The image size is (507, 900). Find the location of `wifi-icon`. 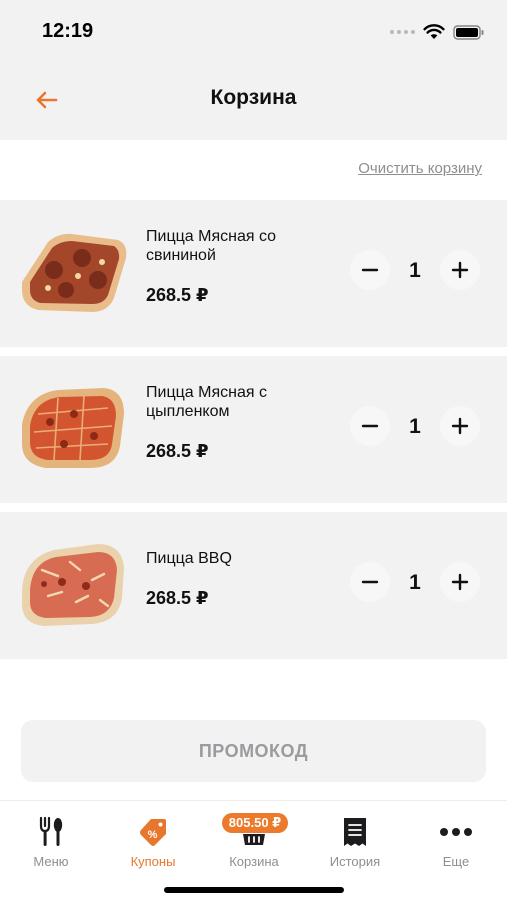

wifi-icon is located at coordinates (434, 31).